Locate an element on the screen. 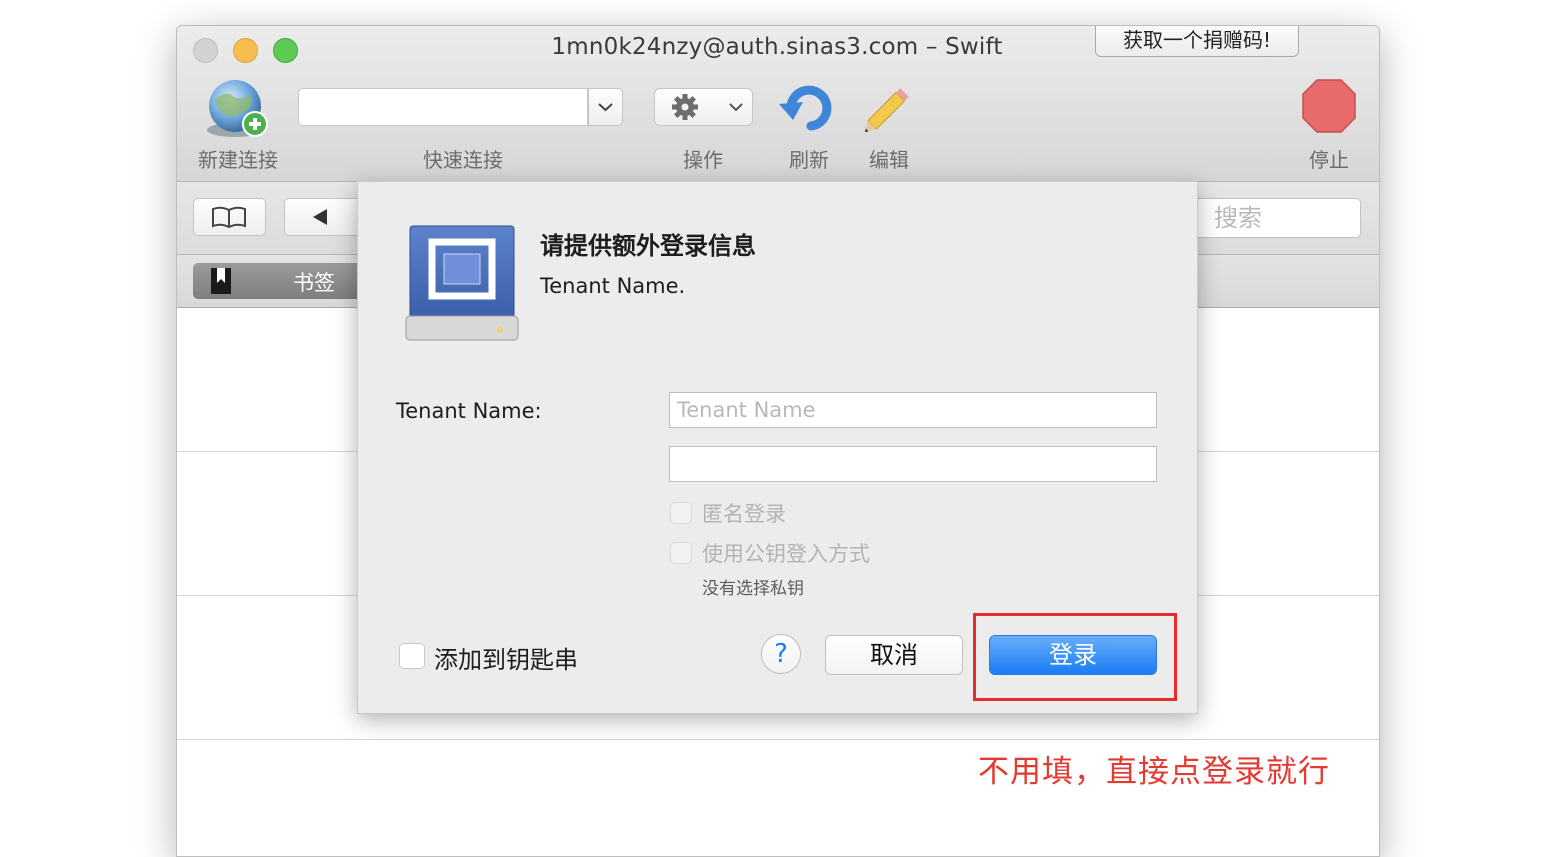 This screenshot has width=1546, height=857. anonymous-login-label: 匿名登录 is located at coordinates (744, 514).